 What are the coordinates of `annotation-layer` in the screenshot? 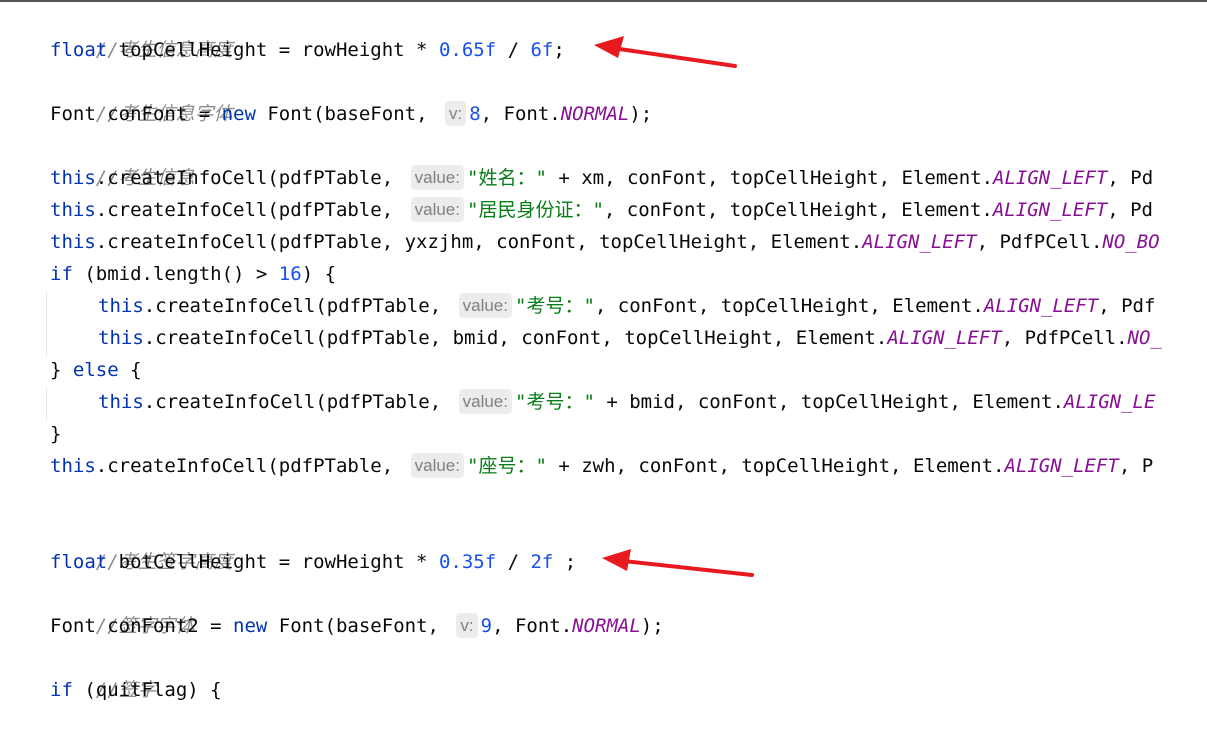 It's located at (674, 306).